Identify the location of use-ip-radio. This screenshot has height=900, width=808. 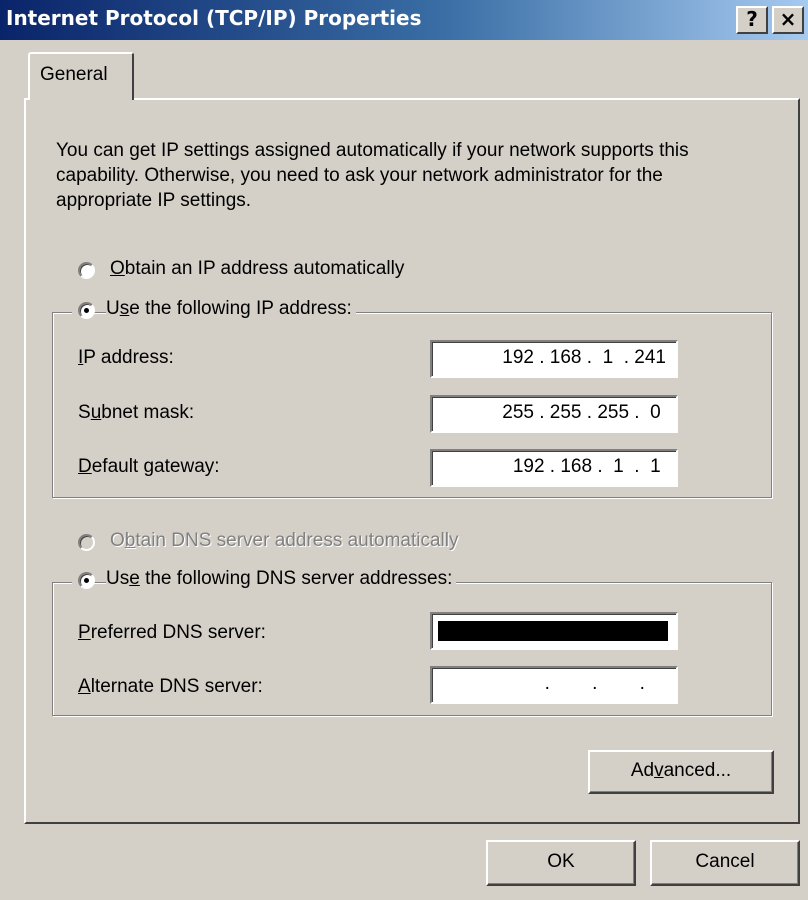
(86, 310).